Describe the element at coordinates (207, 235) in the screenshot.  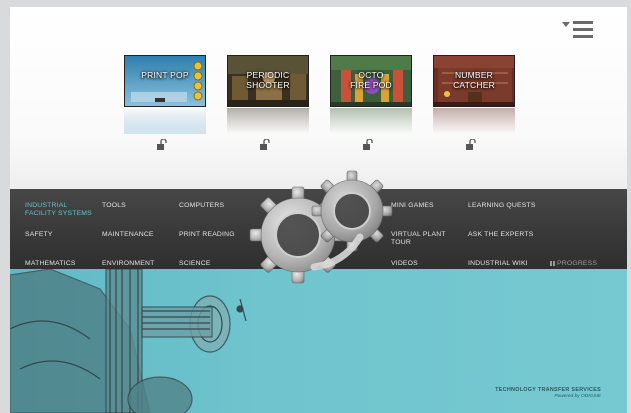
I see `nav-print-reading: PRINT READING` at that location.